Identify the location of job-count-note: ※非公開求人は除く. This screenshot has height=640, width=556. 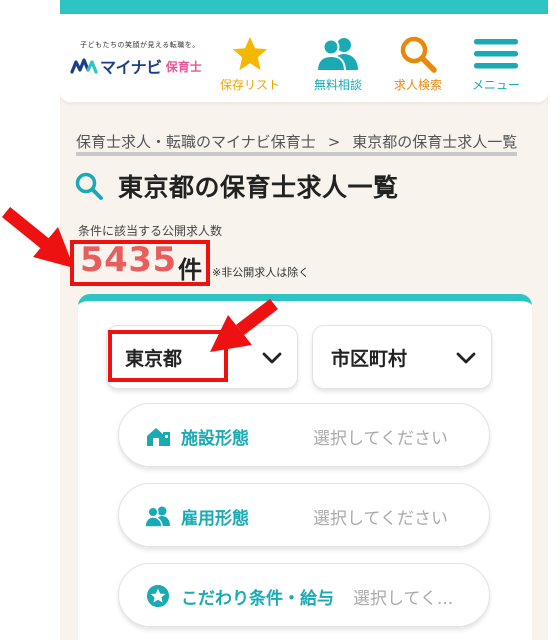
(261, 272).